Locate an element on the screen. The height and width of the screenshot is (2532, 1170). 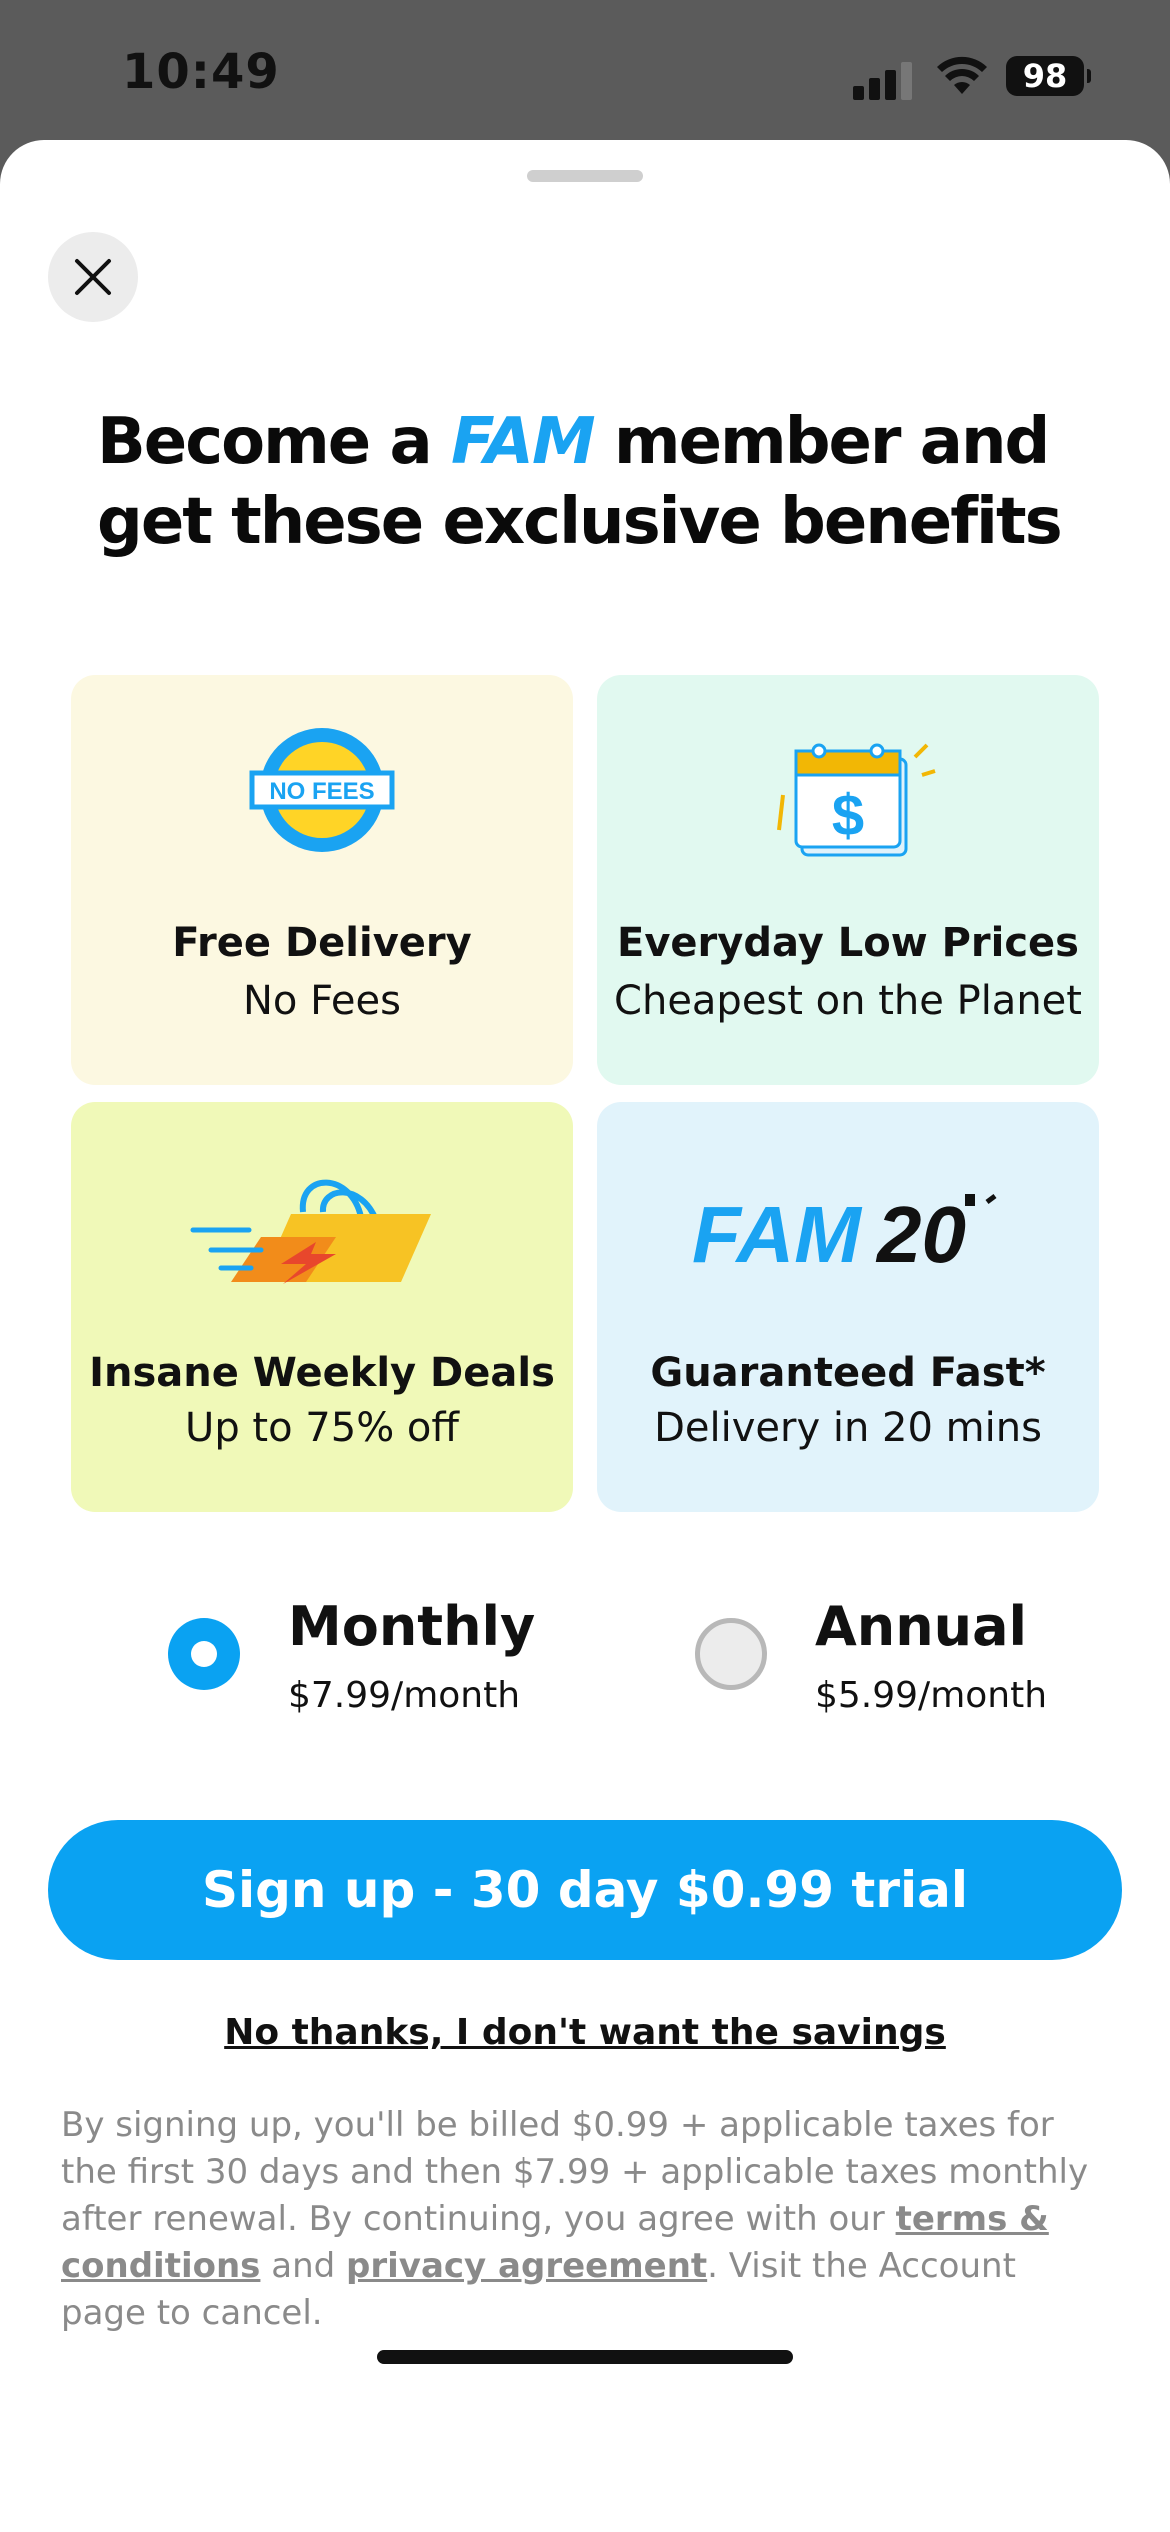
benefit-card-free-delivery: NO FEES Free Delivery No Fees is located at coordinates (322, 880).